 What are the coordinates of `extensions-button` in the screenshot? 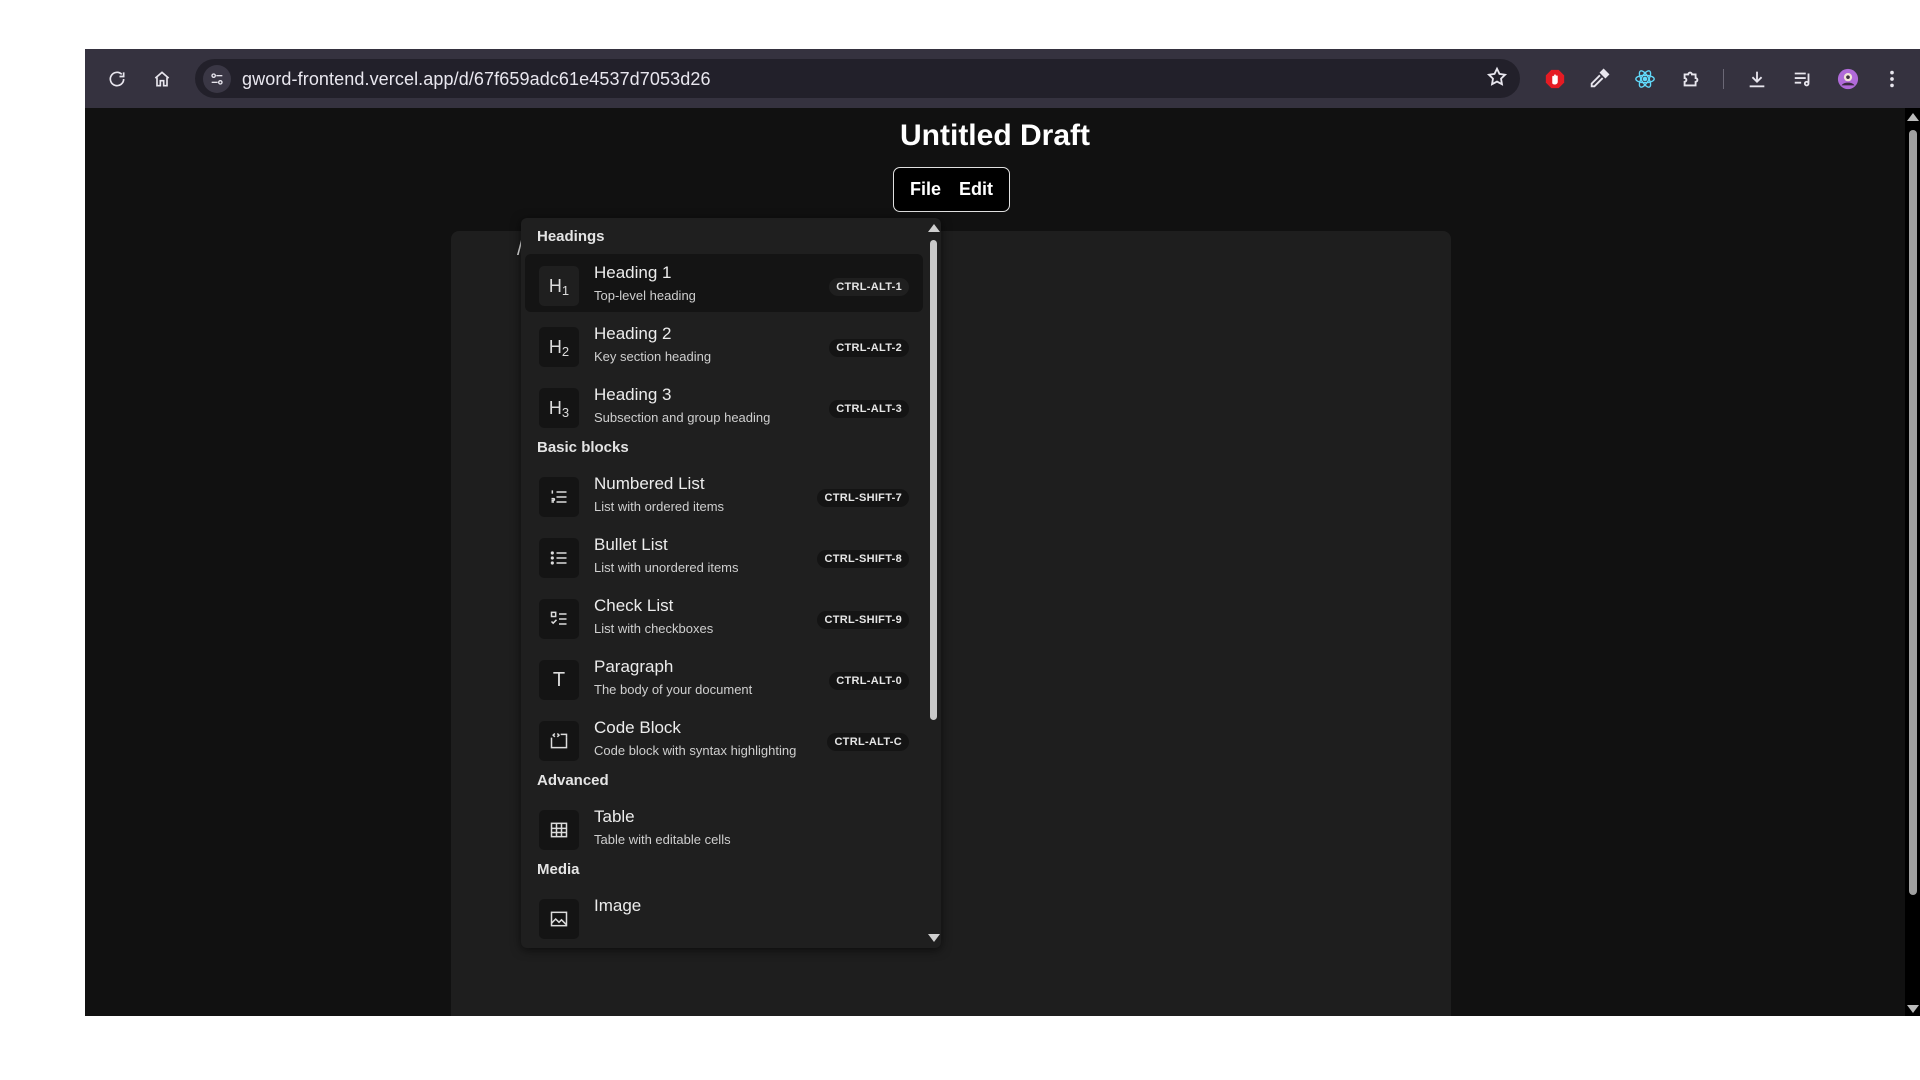 It's located at (1691, 79).